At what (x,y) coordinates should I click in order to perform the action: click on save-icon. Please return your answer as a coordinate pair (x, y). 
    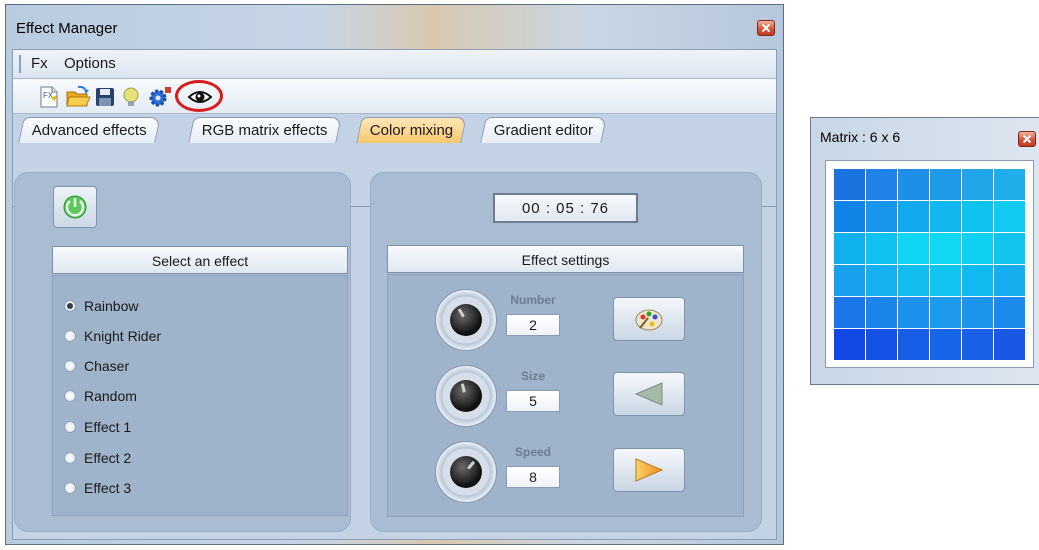
    Looking at the image, I should click on (105, 97).